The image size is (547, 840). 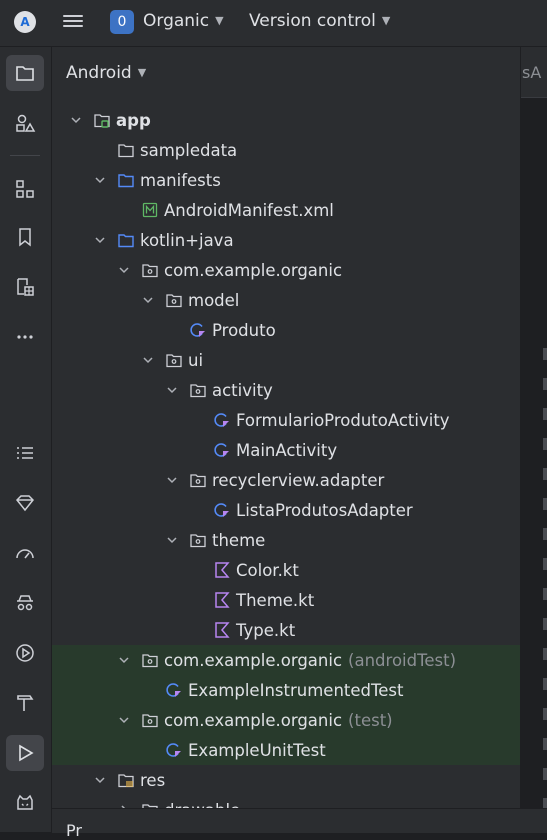 I want to click on tree-row: Produto, so click(x=286, y=330).